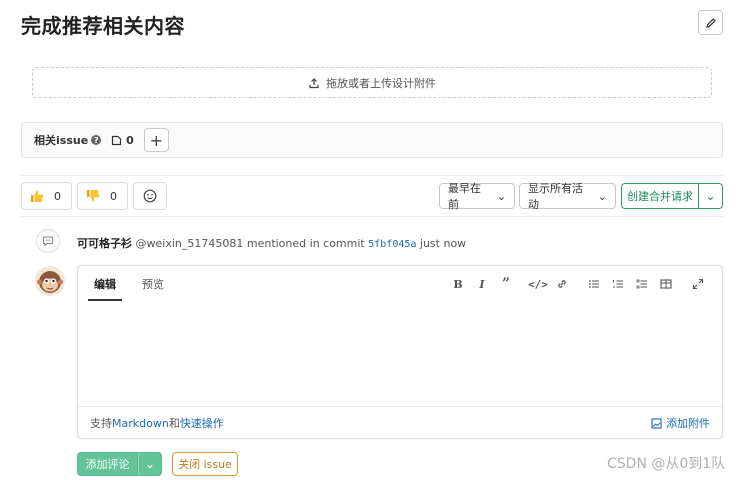 The image size is (755, 480). I want to click on sort-order-dropdown: 最早在前 ⌄, so click(477, 196).